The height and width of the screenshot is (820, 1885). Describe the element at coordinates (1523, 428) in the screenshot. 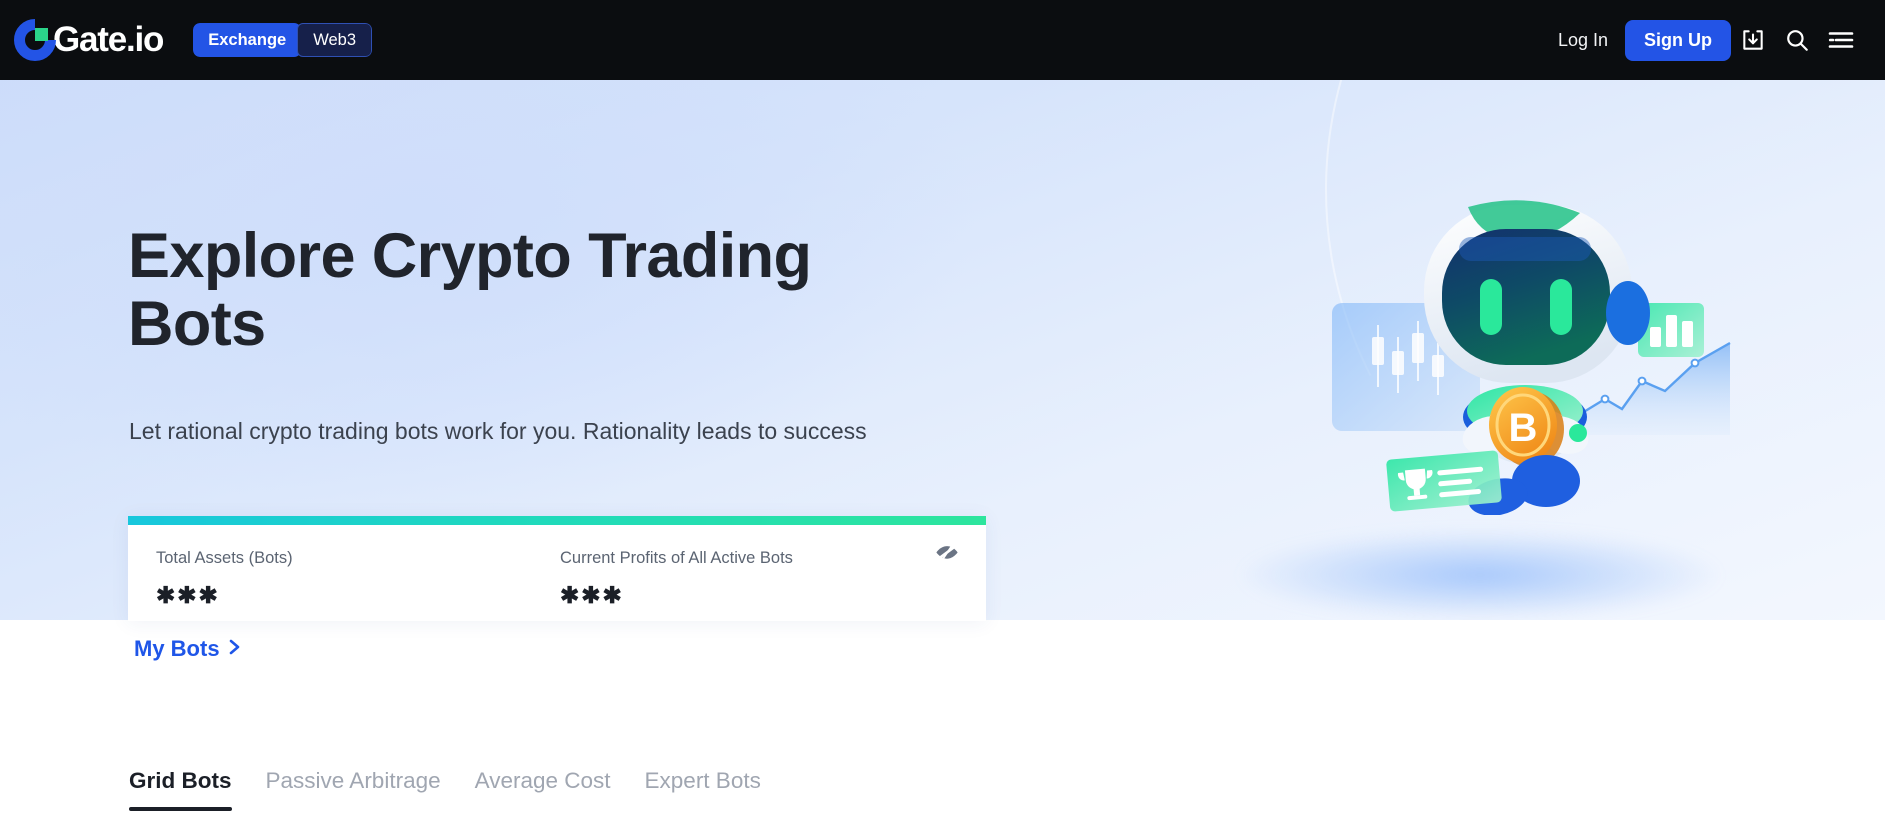

I see `svg-text: B` at that location.